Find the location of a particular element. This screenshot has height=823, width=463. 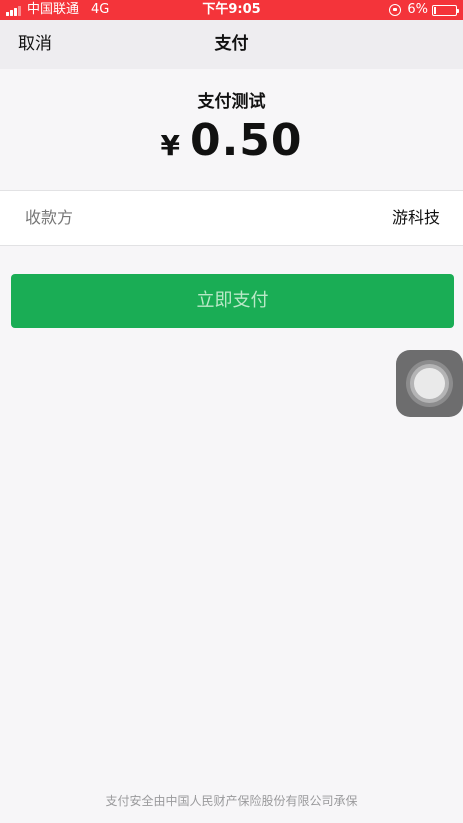

payee-value: 游科技 is located at coordinates (415, 217).